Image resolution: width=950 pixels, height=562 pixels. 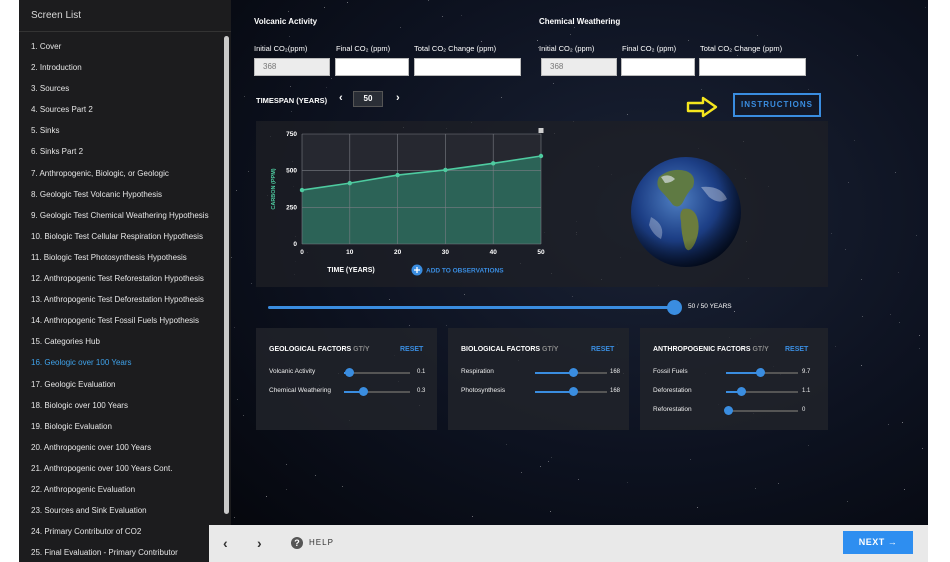 I want to click on time-slider-fill, so click(x=472, y=307).